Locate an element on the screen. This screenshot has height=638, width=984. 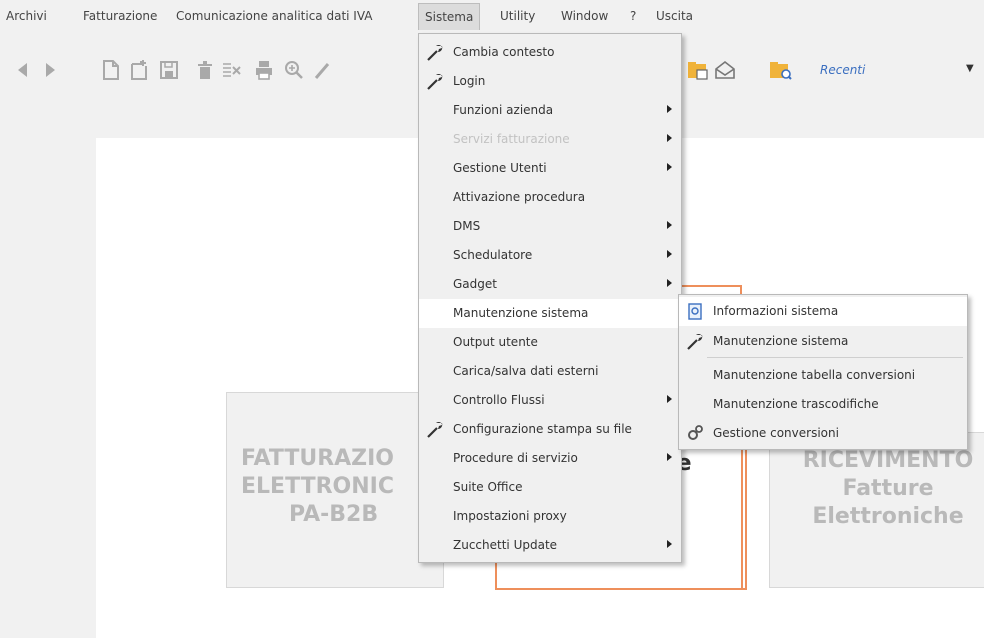
menu-item-carica-salva-dati: Carica/salva dati esterni is located at coordinates (550, 371).